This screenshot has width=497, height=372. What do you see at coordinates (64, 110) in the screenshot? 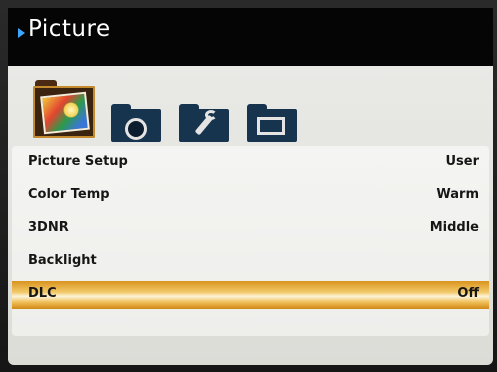
I see `picture-folder-icon` at bounding box center [64, 110].